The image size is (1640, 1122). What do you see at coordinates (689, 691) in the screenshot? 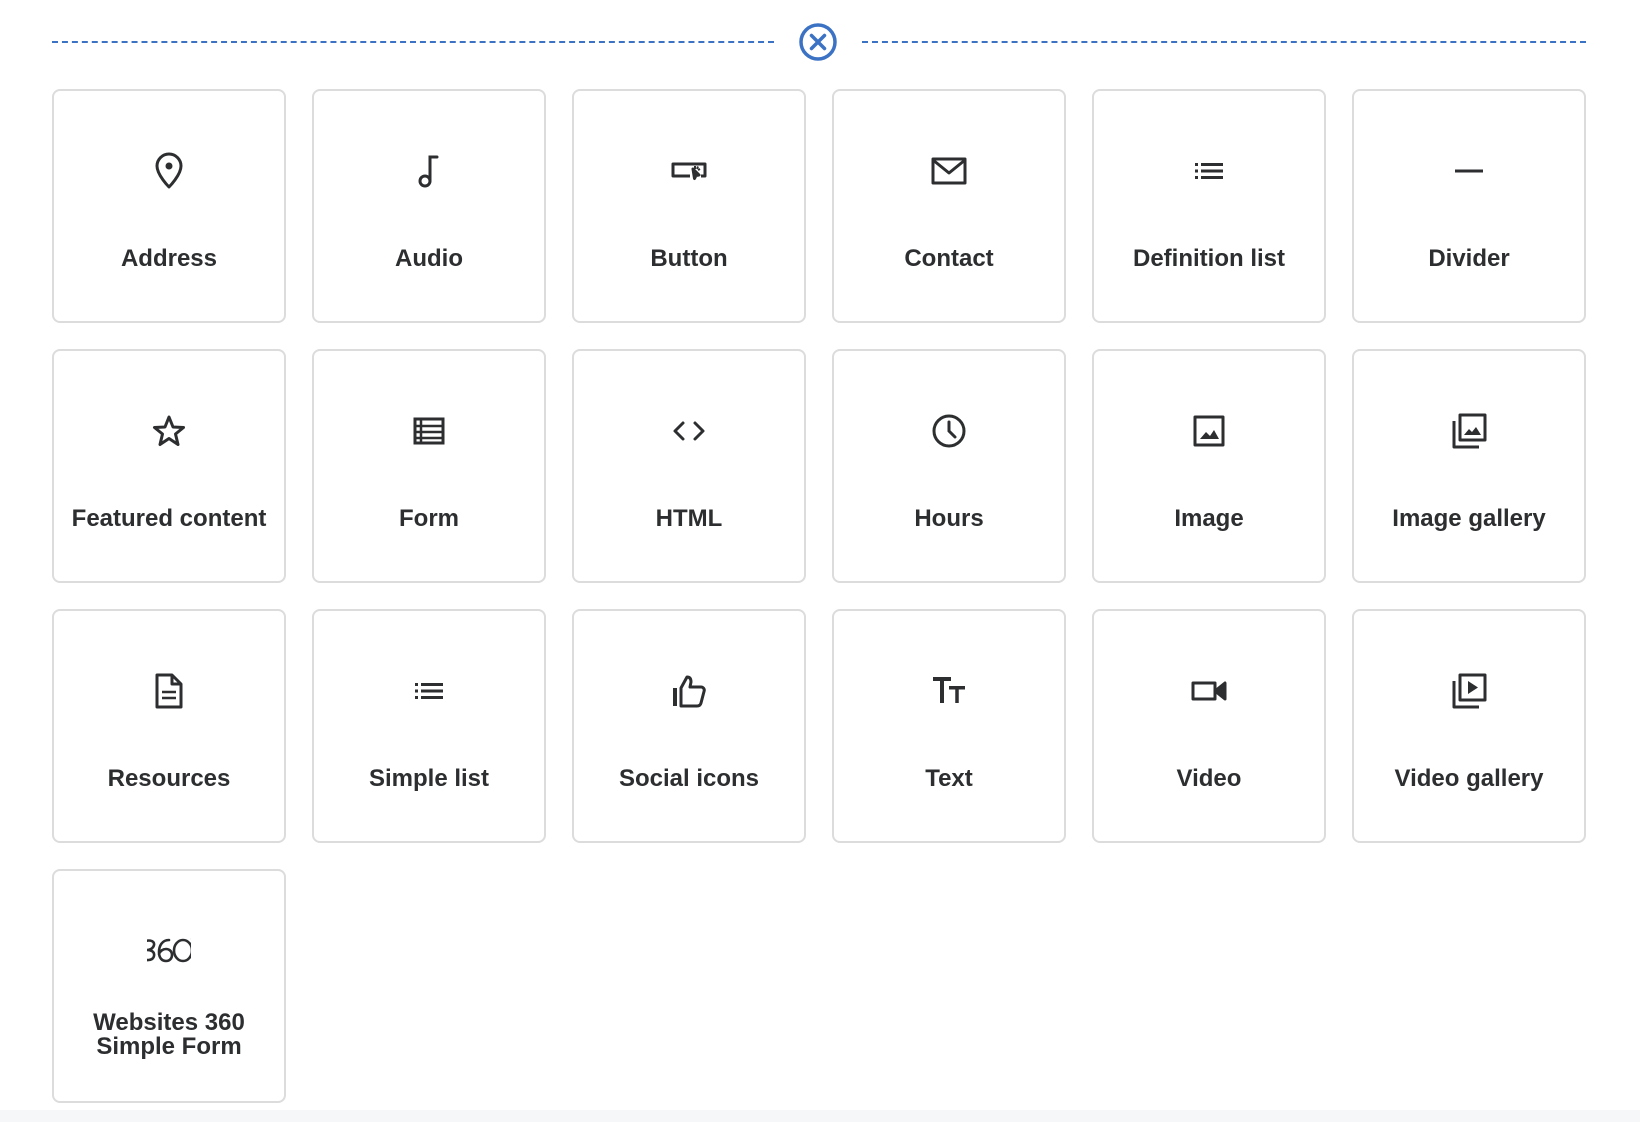
I see `thumbs-up-icon` at bounding box center [689, 691].